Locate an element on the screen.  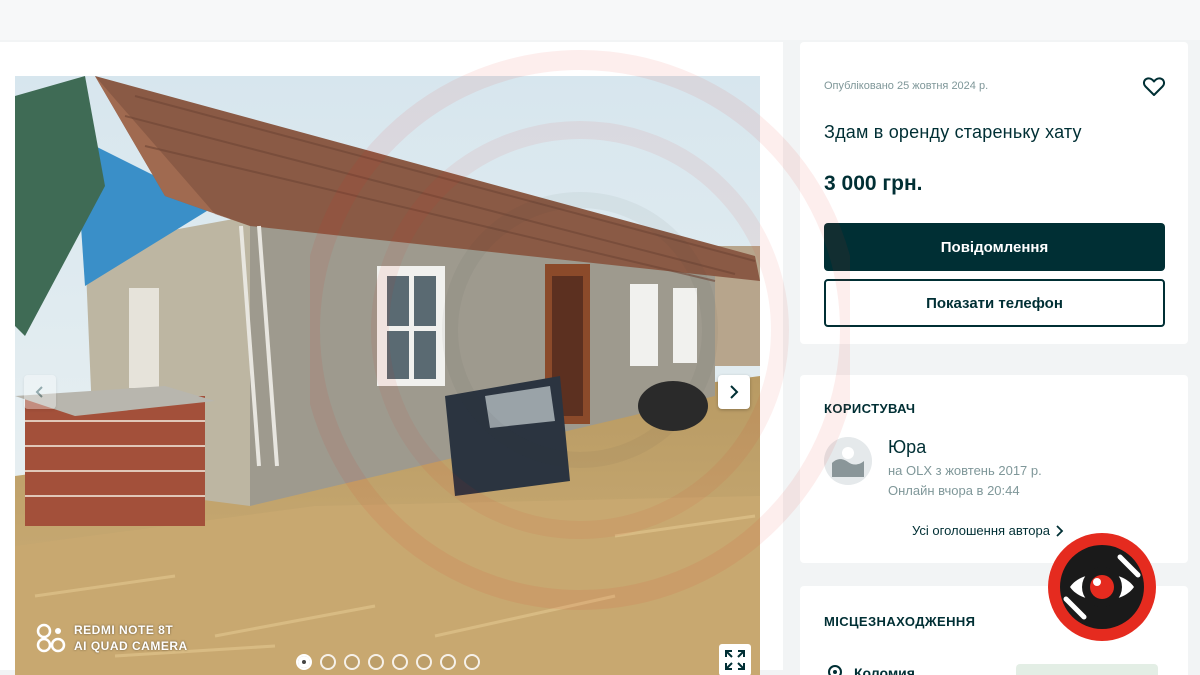
map-thumbnail is located at coordinates (1087, 669).